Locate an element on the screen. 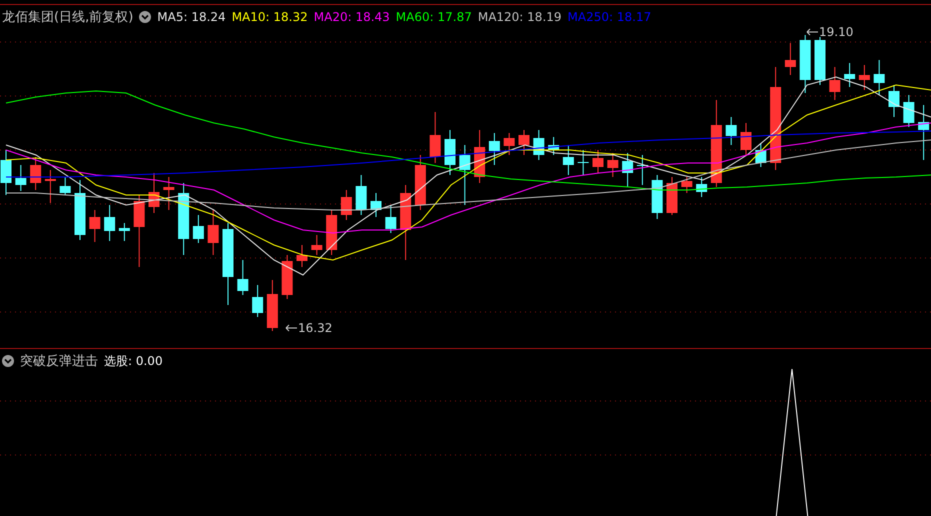 The width and height of the screenshot is (931, 516). indicator-title: 突破反弹进击 is located at coordinates (59, 361).